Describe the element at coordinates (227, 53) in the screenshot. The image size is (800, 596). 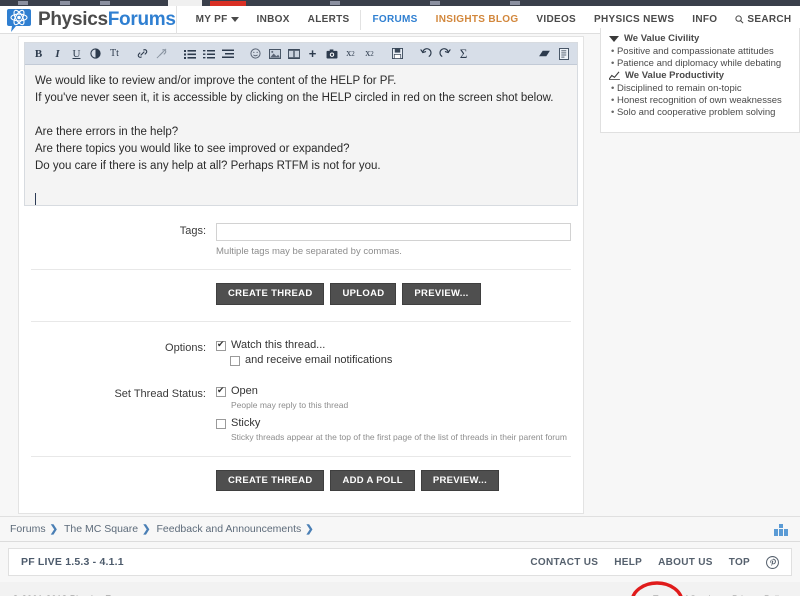
I see `indent-icon` at that location.